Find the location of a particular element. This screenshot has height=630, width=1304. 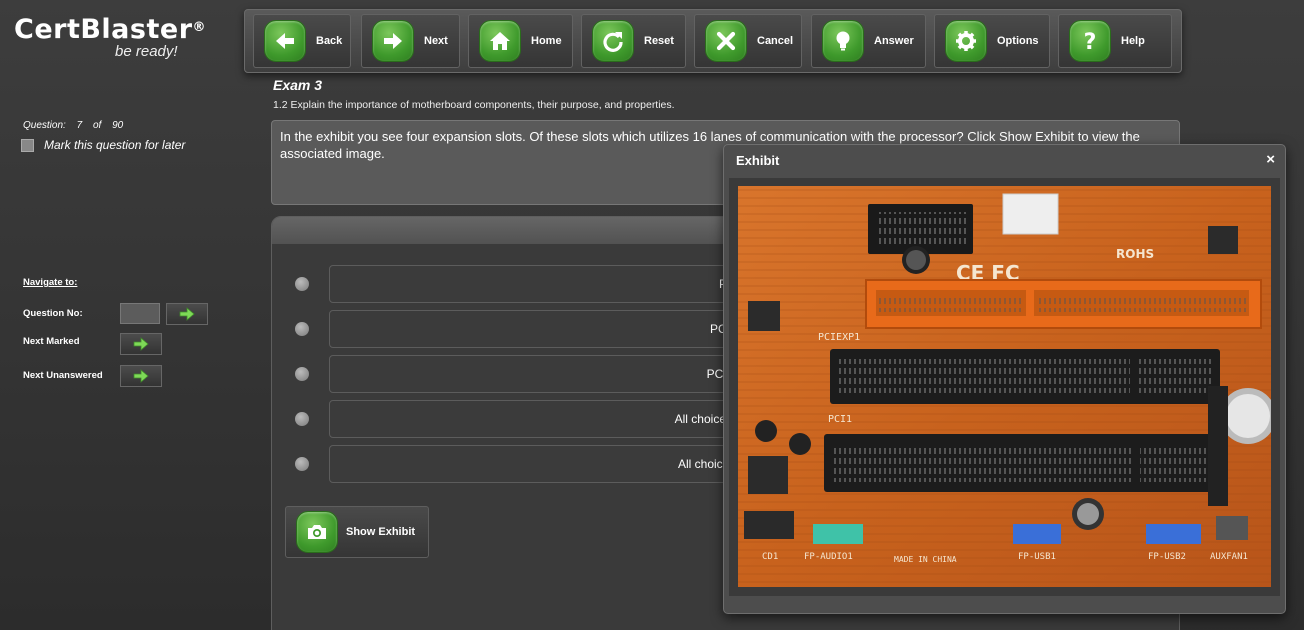

mark-label: Mark this question for later is located at coordinates (115, 145).